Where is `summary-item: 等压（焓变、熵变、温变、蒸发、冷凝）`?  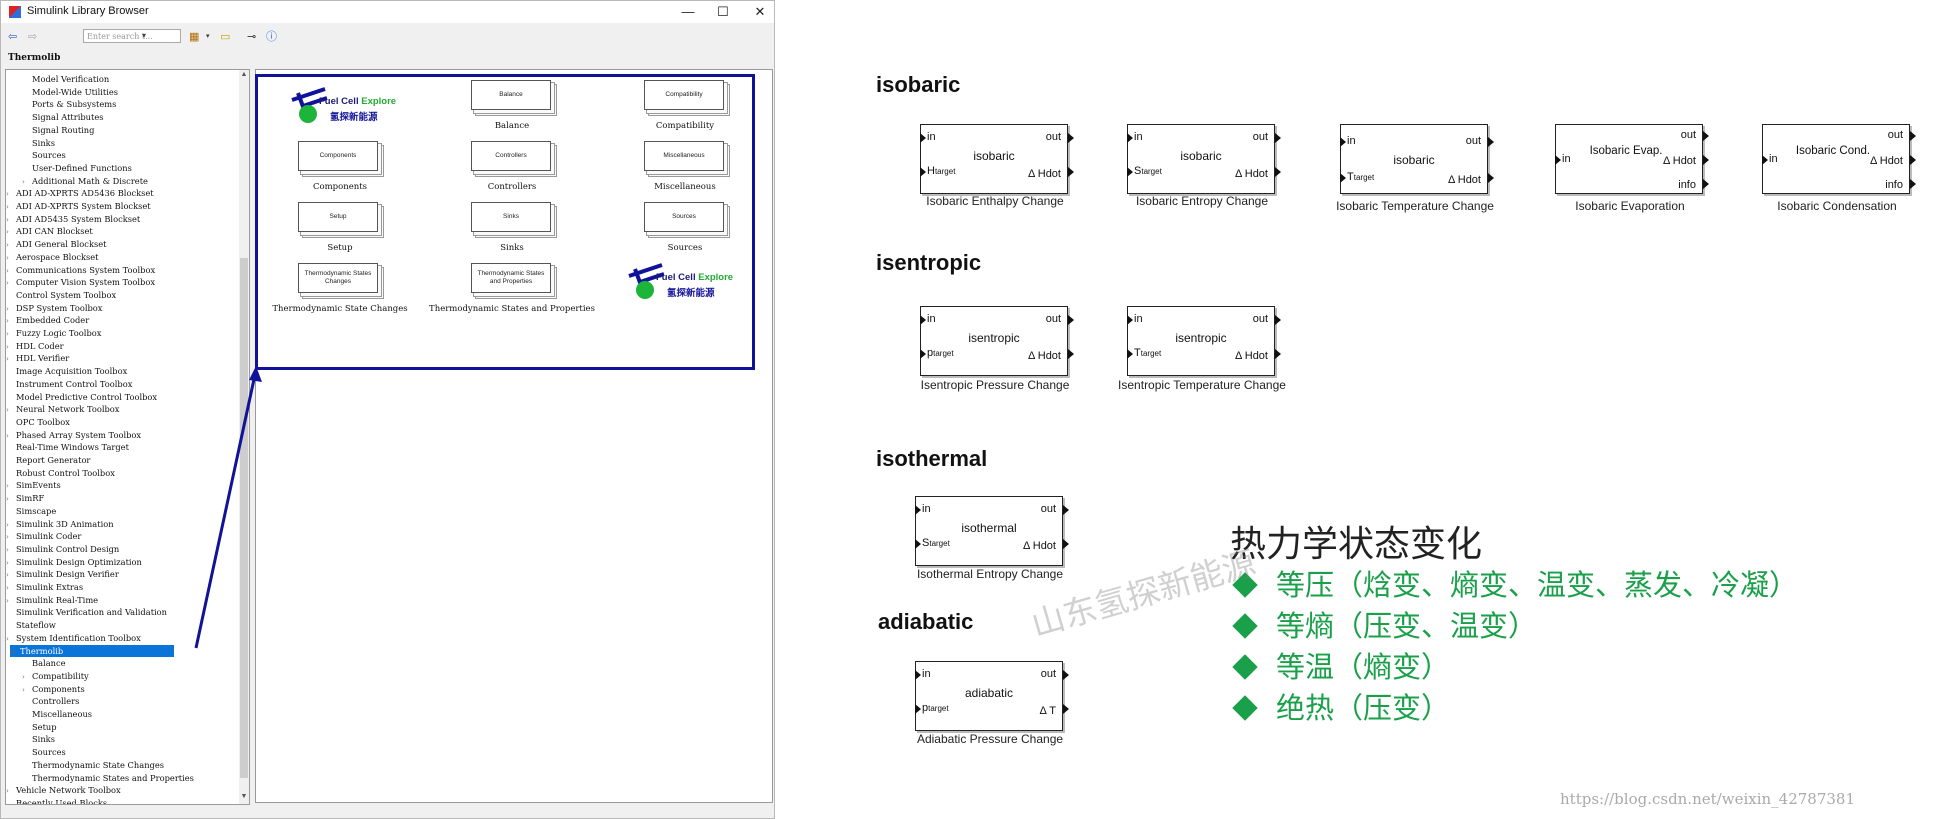 summary-item: 等压（焓变、熵变、温变、蒸发、冷凝） is located at coordinates (1514, 583).